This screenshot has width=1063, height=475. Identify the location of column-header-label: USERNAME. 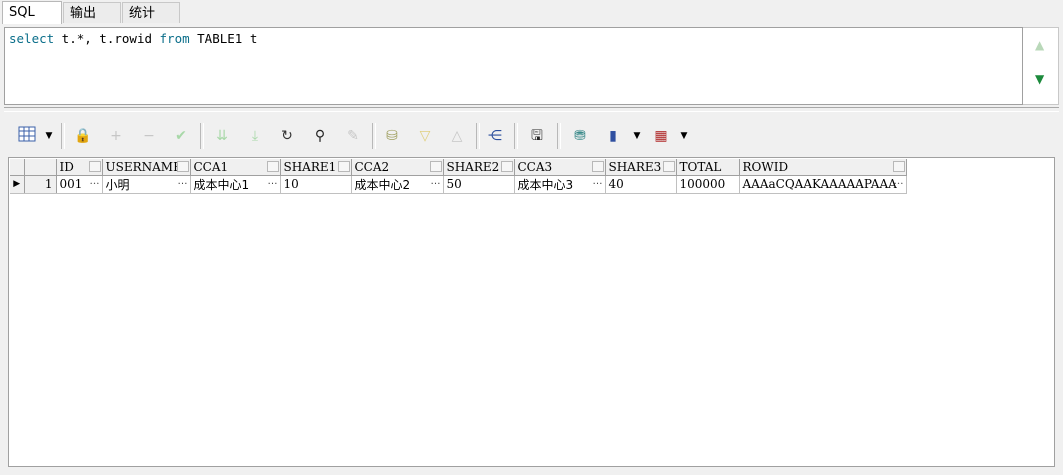
(143, 166).